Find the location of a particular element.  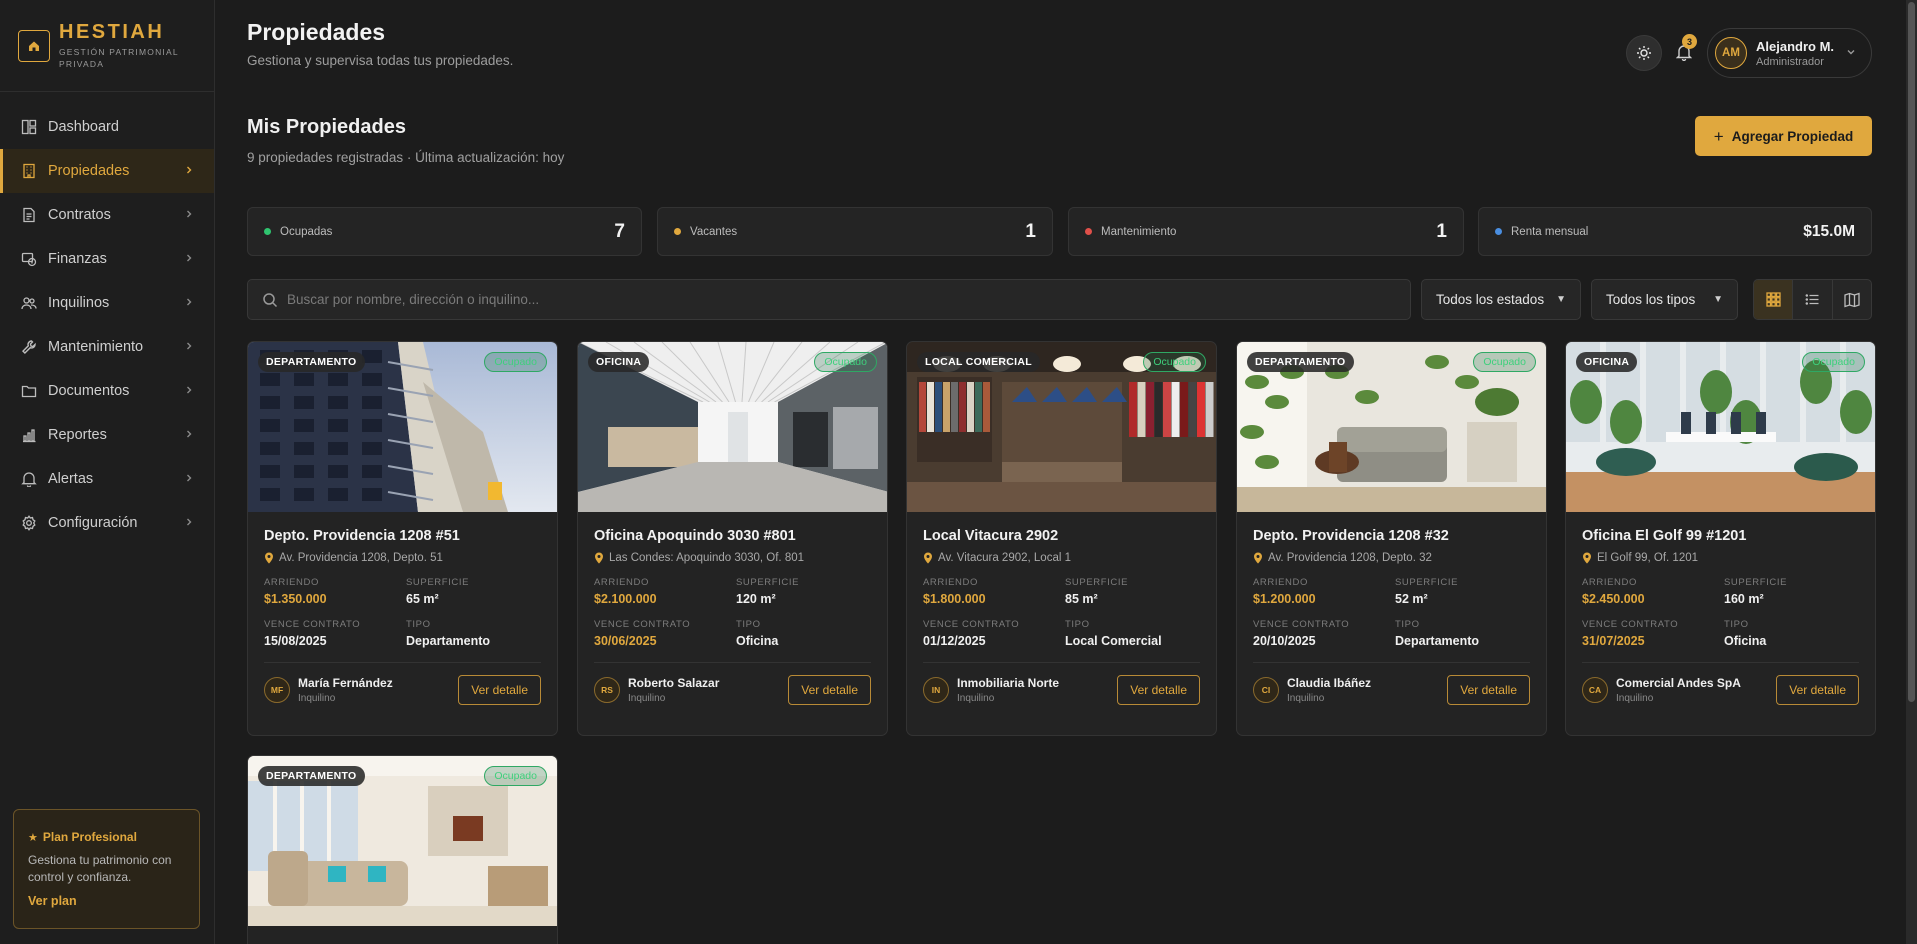

property-address: Av. Providencia 1208, Depto. 51 is located at coordinates (402, 558).